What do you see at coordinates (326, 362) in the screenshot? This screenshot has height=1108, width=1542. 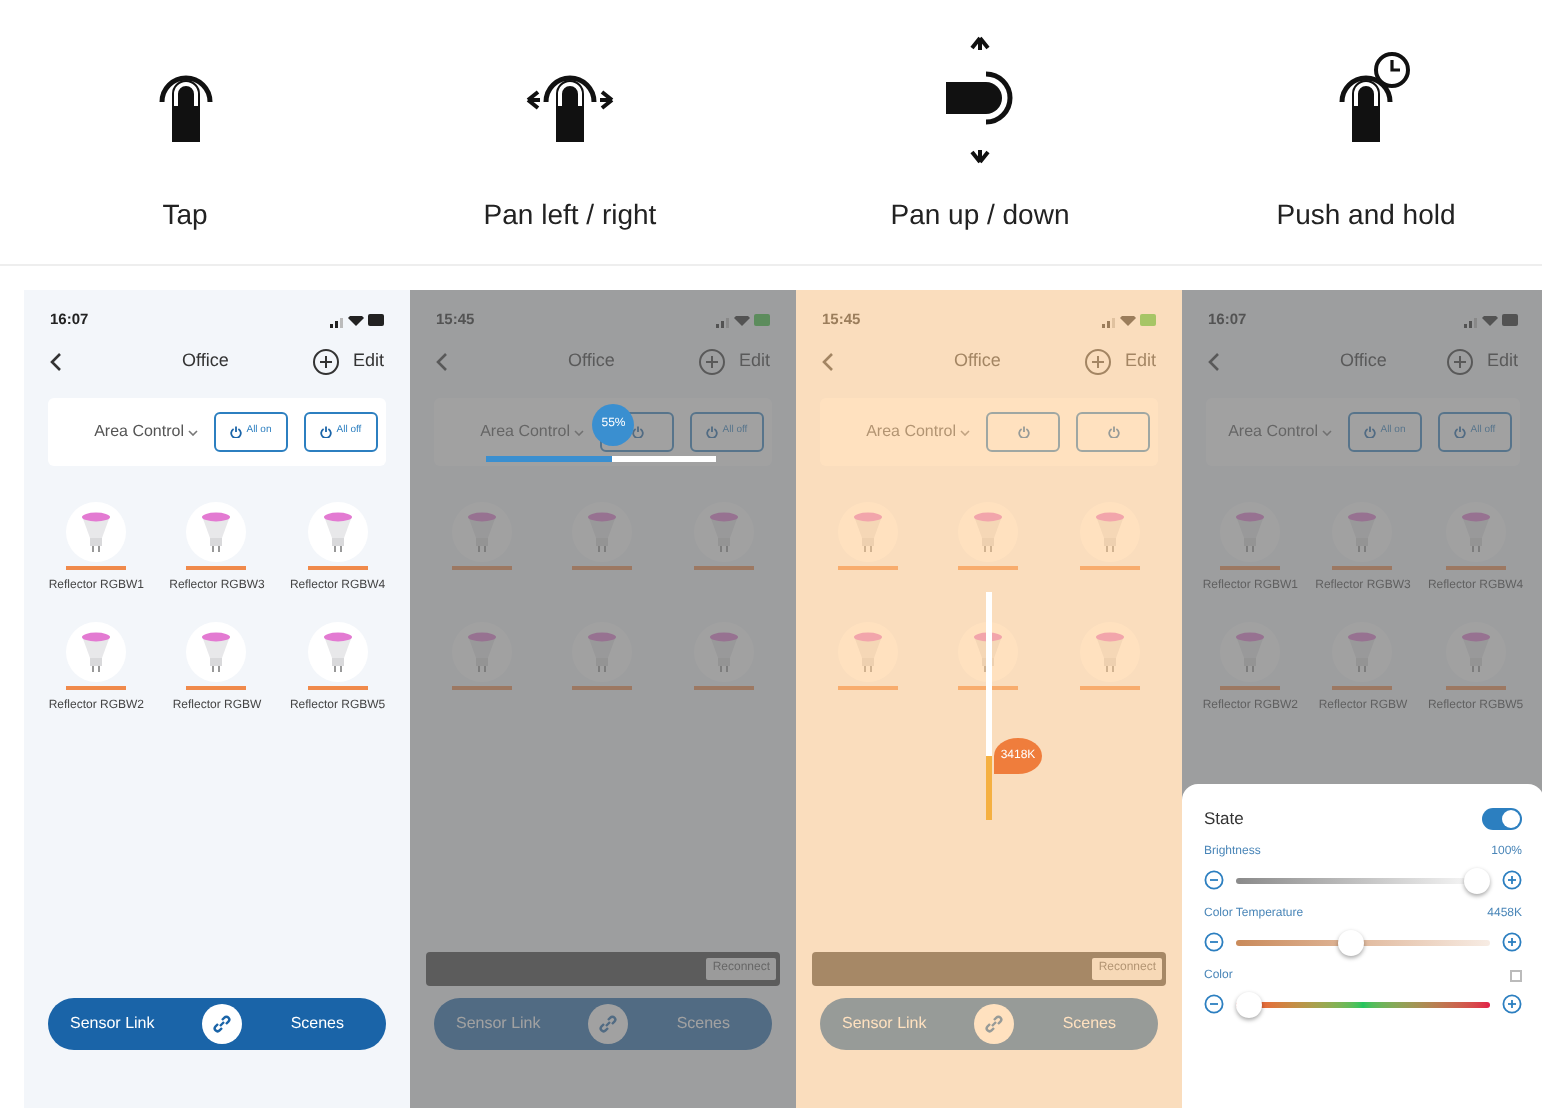 I see `add-icon` at bounding box center [326, 362].